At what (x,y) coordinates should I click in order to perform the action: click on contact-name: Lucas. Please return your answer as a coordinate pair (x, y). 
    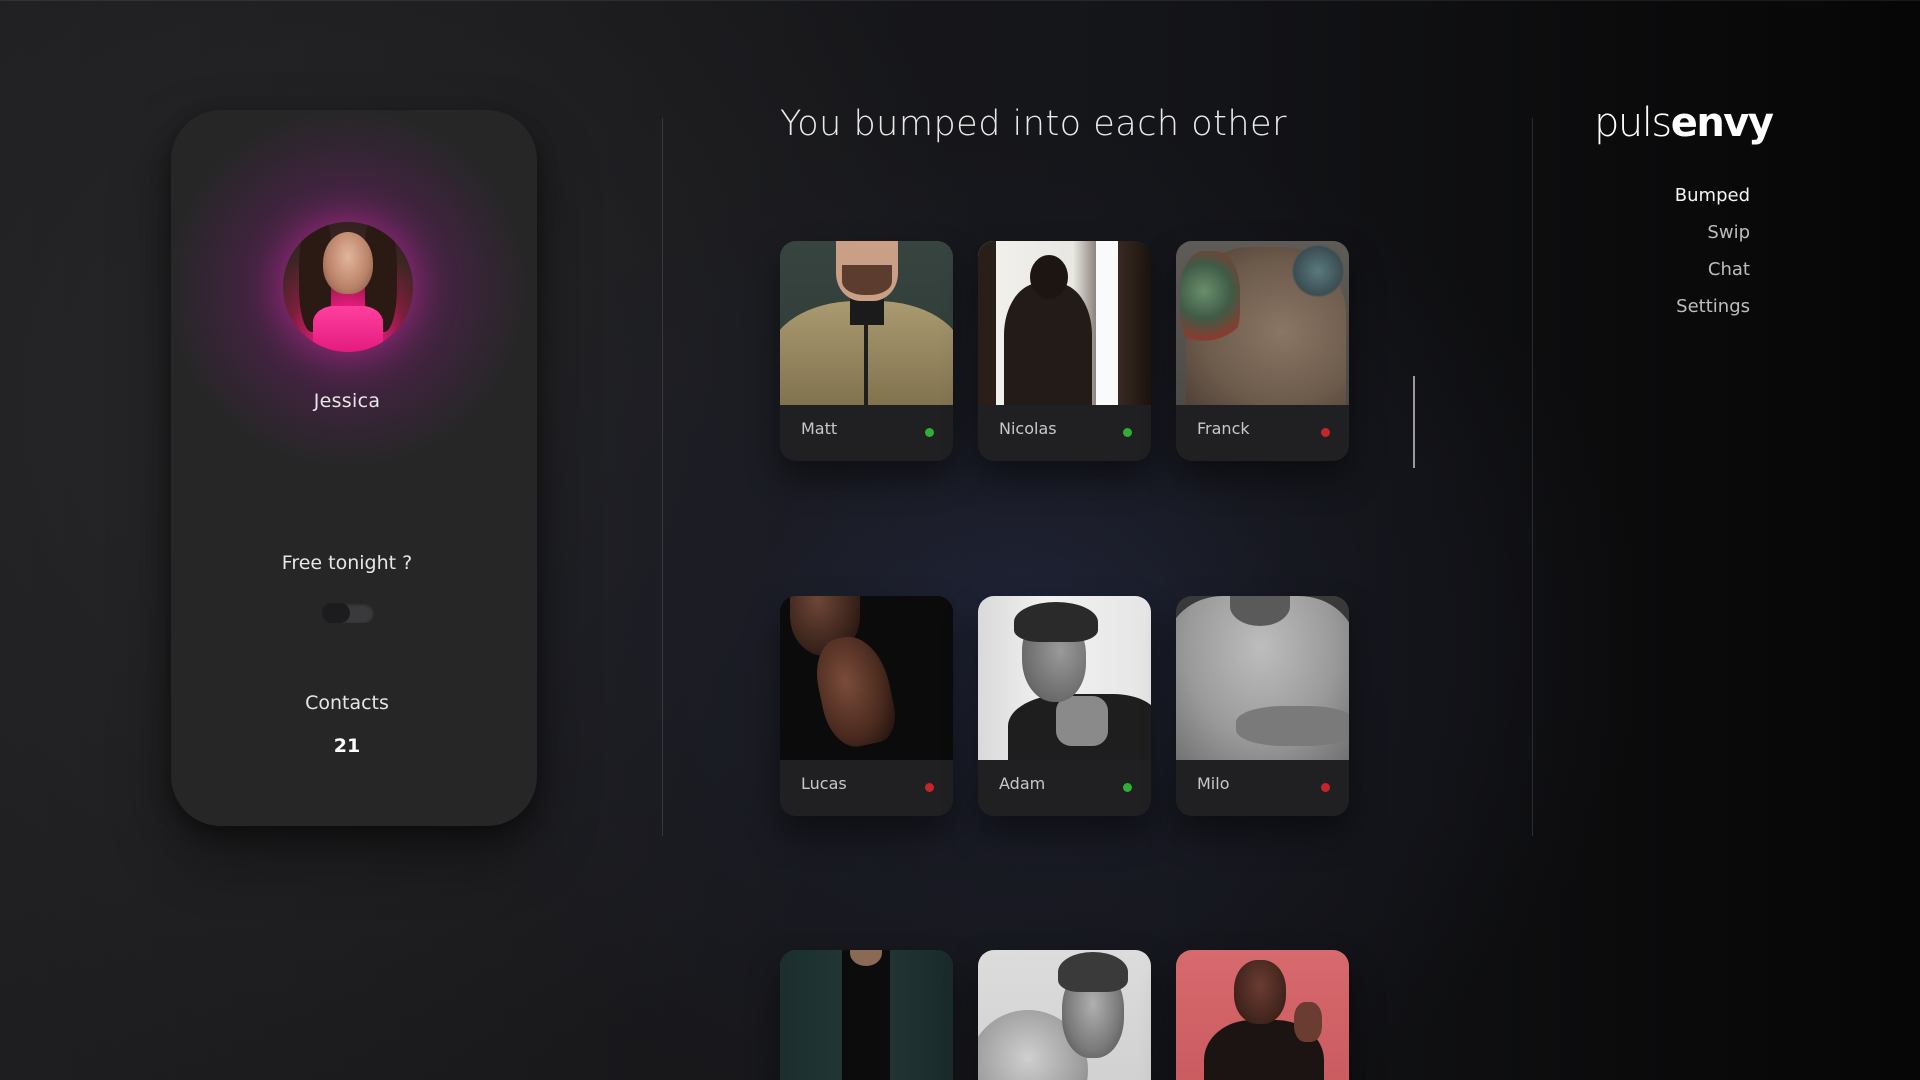
    Looking at the image, I should click on (824, 783).